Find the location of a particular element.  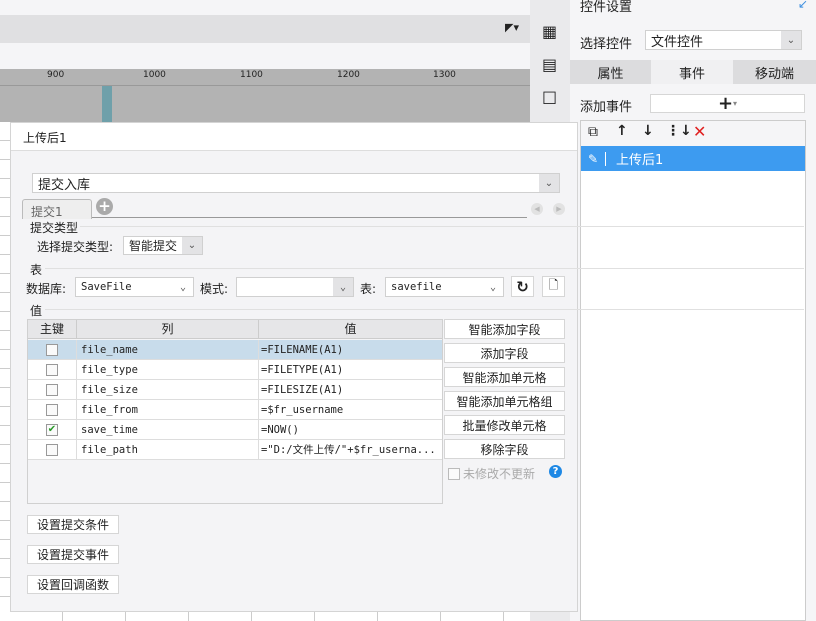

set-submit-event-button: 设置提交事件 is located at coordinates (73, 554).